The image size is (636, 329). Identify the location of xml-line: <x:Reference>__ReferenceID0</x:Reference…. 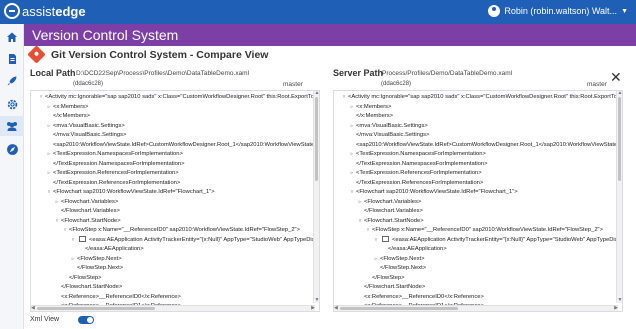
(478, 298).